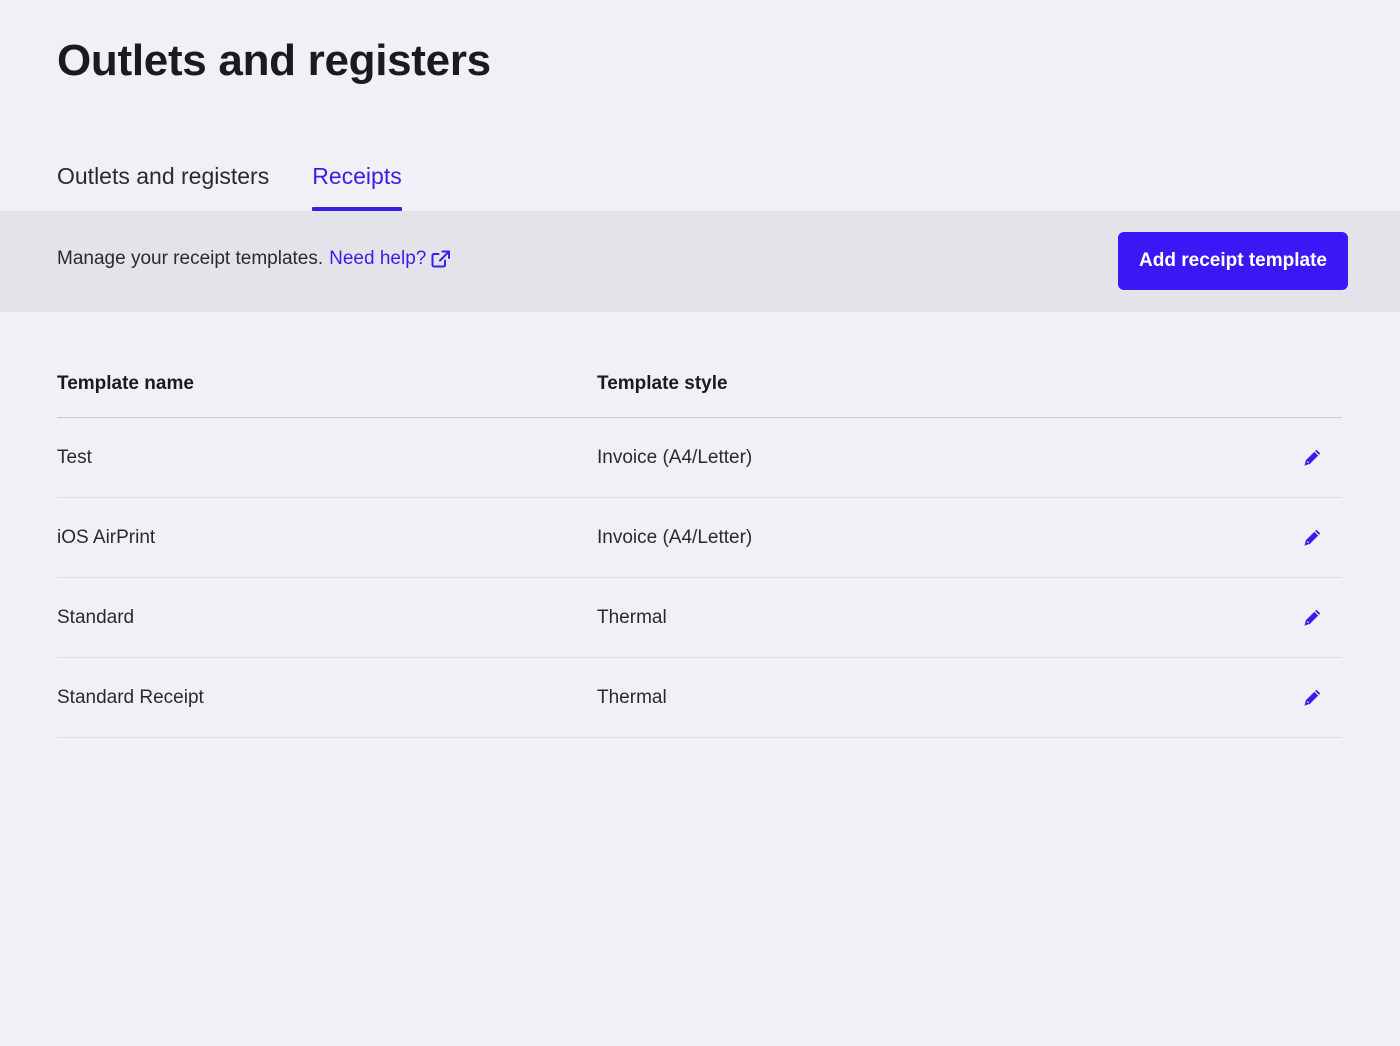  What do you see at coordinates (74, 457) in the screenshot?
I see `row-template-name: Test` at bounding box center [74, 457].